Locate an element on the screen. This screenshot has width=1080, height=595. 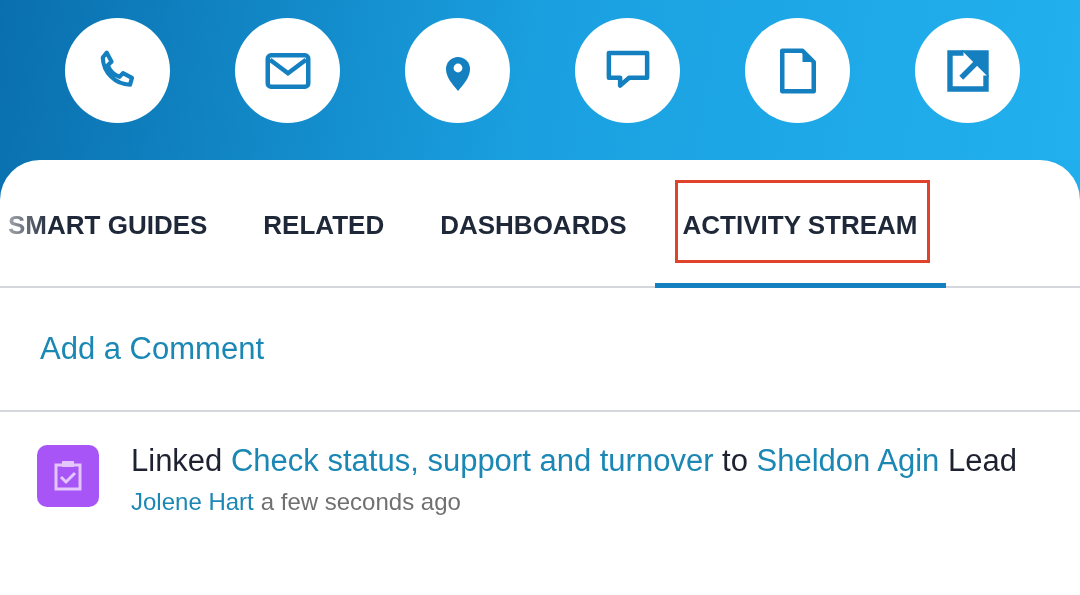
tab: SMART GUIDES is located at coordinates (118, 224).